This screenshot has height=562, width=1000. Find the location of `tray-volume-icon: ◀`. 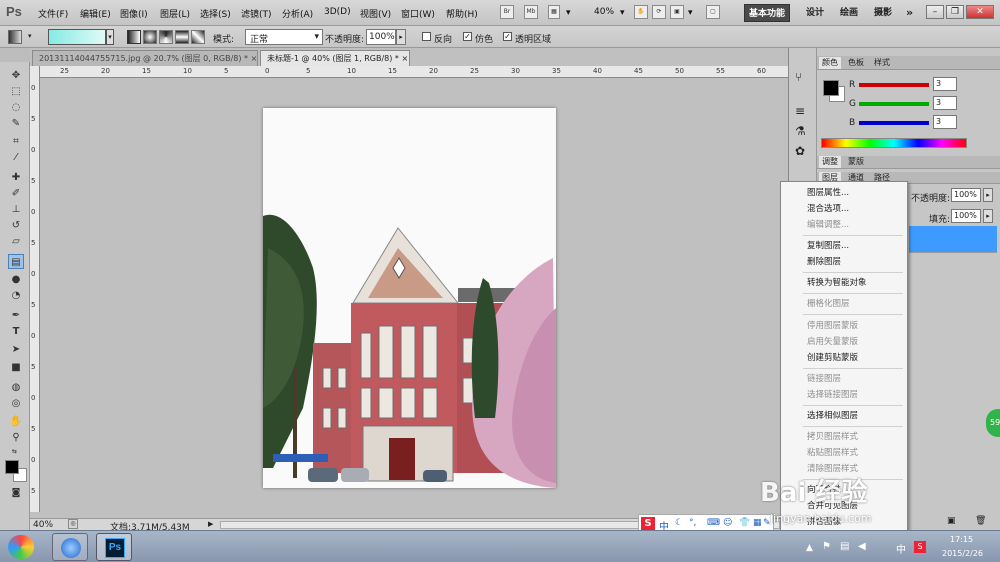

tray-volume-icon: ◀ is located at coordinates (862, 546).